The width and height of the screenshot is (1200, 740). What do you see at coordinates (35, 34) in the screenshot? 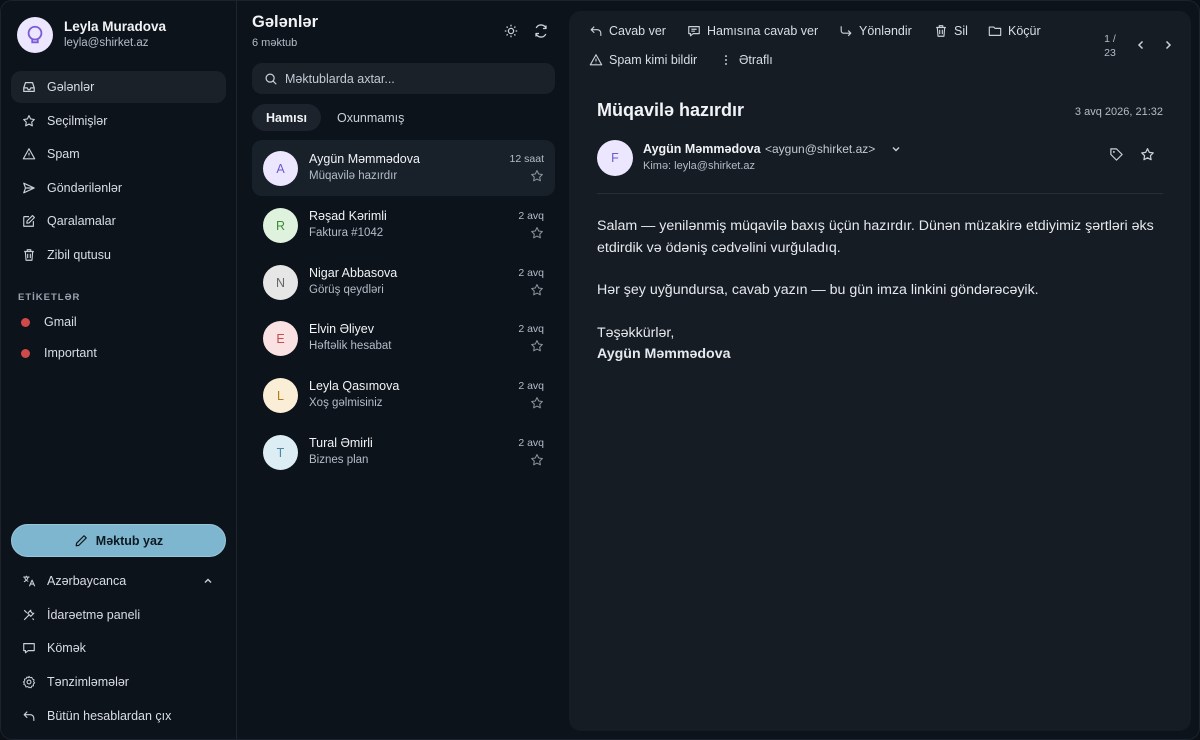
I see `bulb-icon` at bounding box center [35, 34].